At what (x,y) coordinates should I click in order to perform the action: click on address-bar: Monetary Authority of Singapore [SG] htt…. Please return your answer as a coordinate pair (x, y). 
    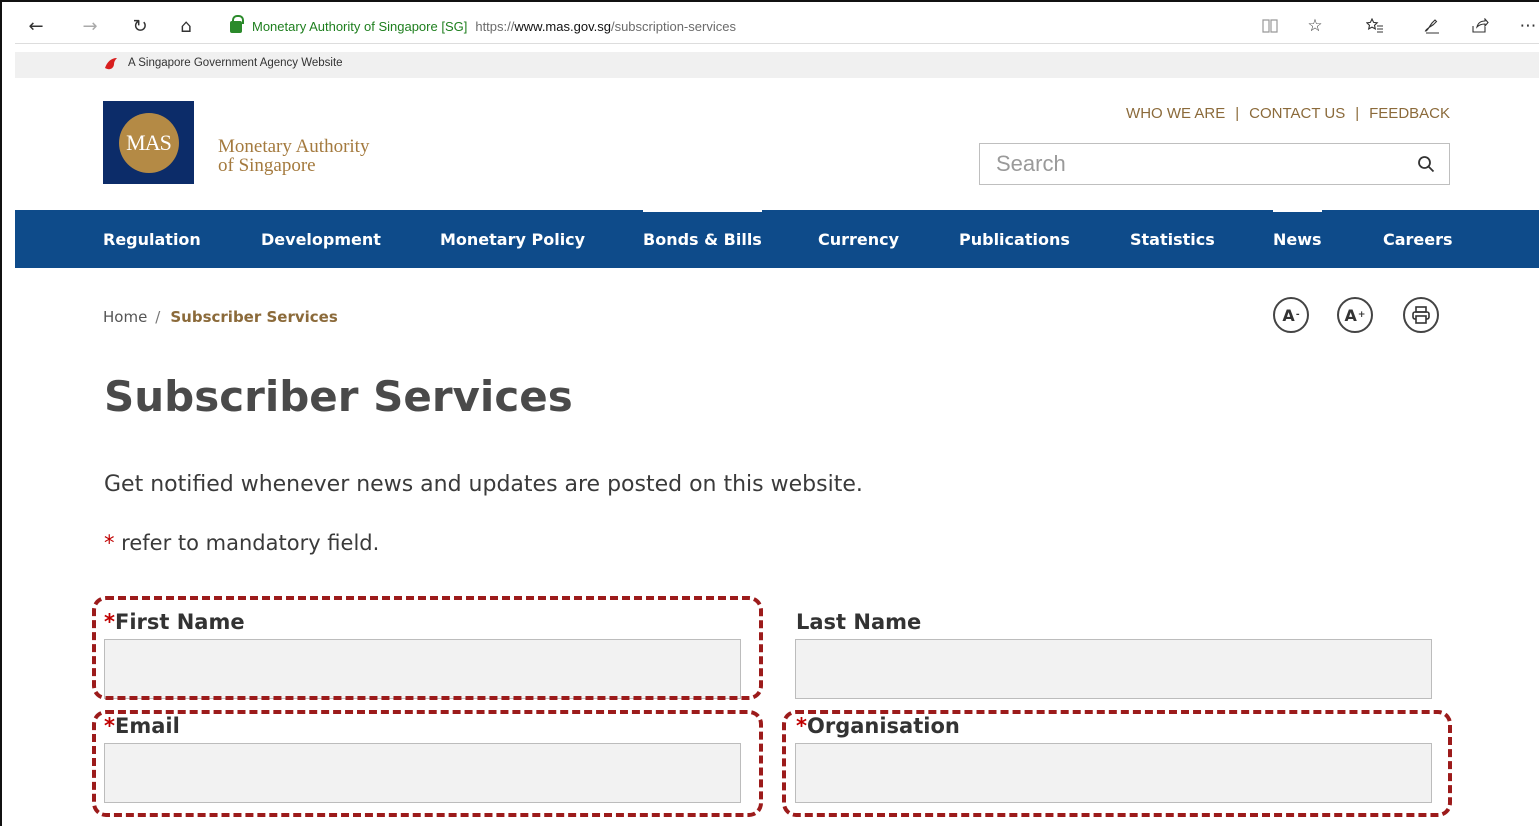
    Looking at the image, I should click on (483, 26).